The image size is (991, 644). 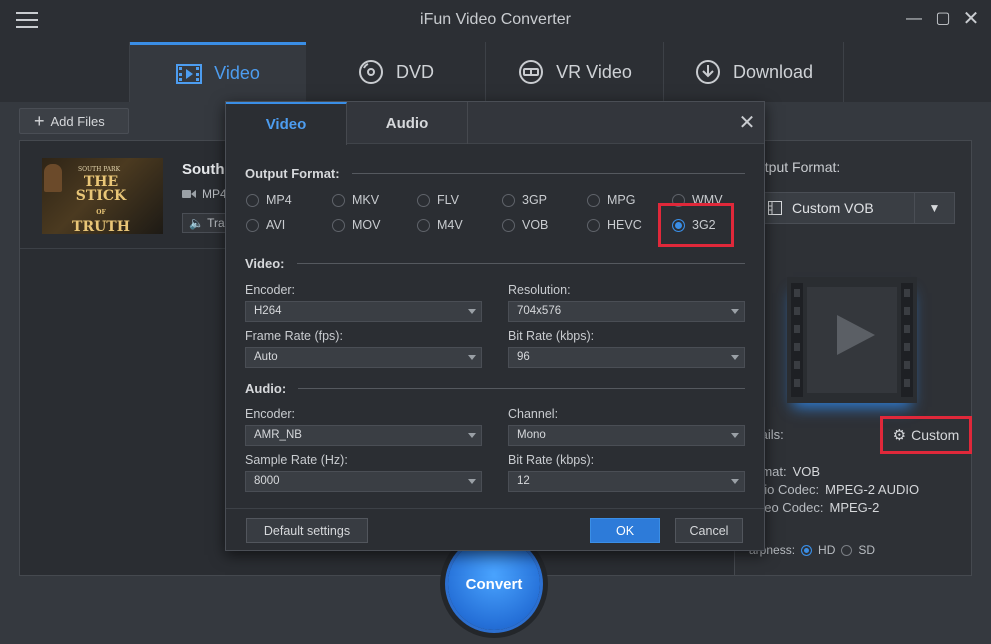 What do you see at coordinates (747, 123) in the screenshot?
I see `dialog-close-icon: ✕` at bounding box center [747, 123].